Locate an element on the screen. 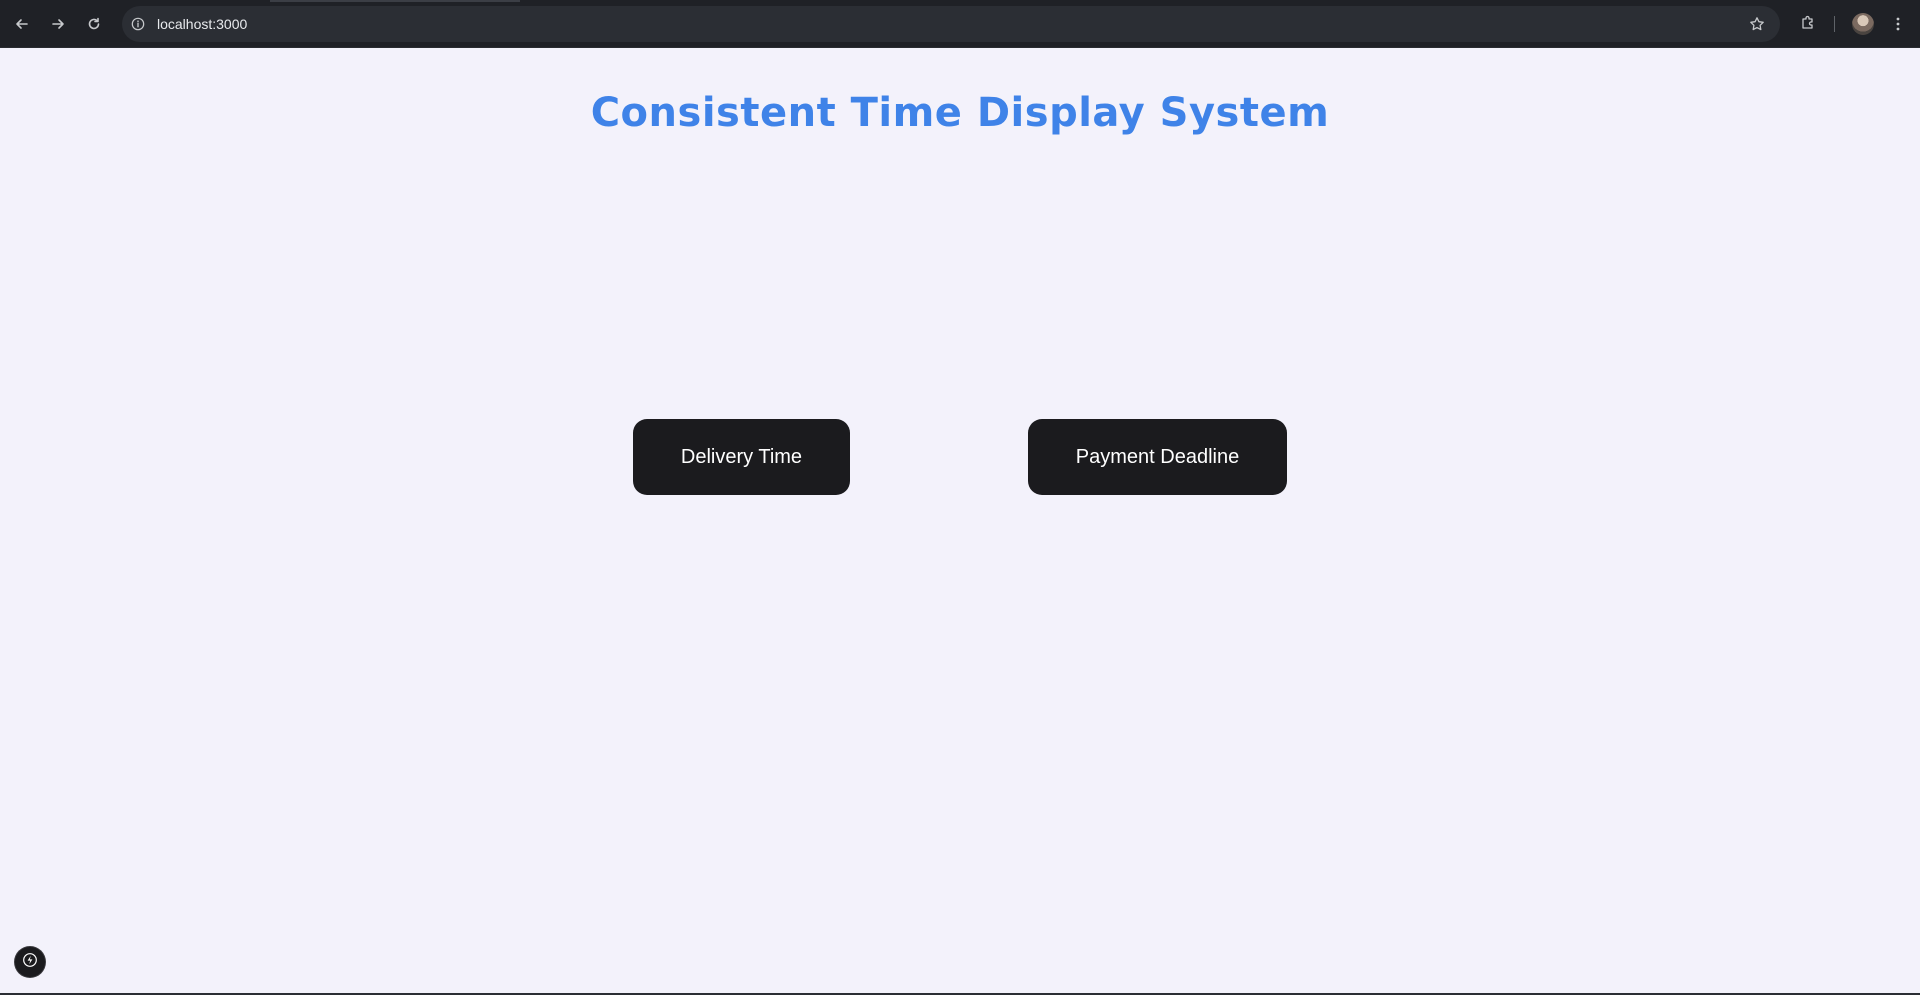 This screenshot has height=995, width=1920. forward-arrow-icon is located at coordinates (58, 24).